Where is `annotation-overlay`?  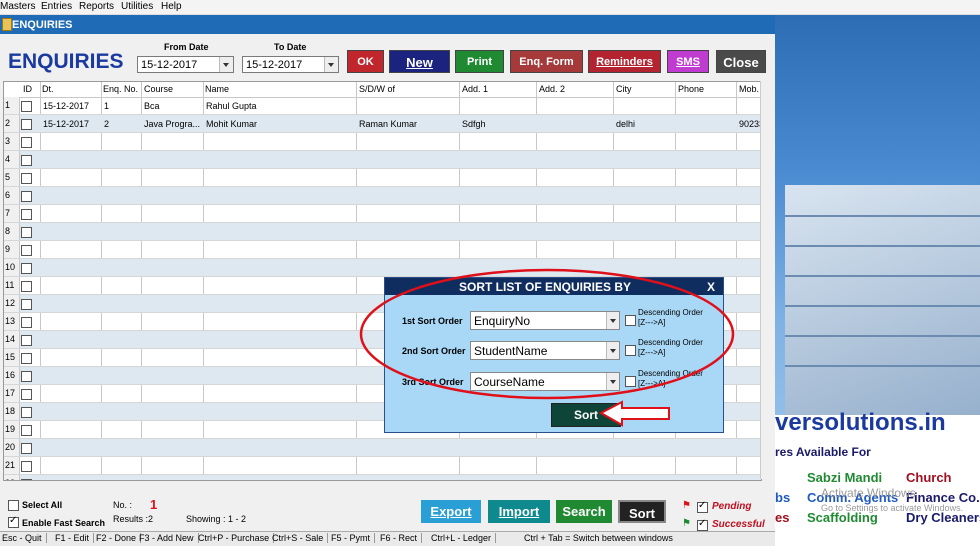
annotation-overlay is located at coordinates (547, 347).